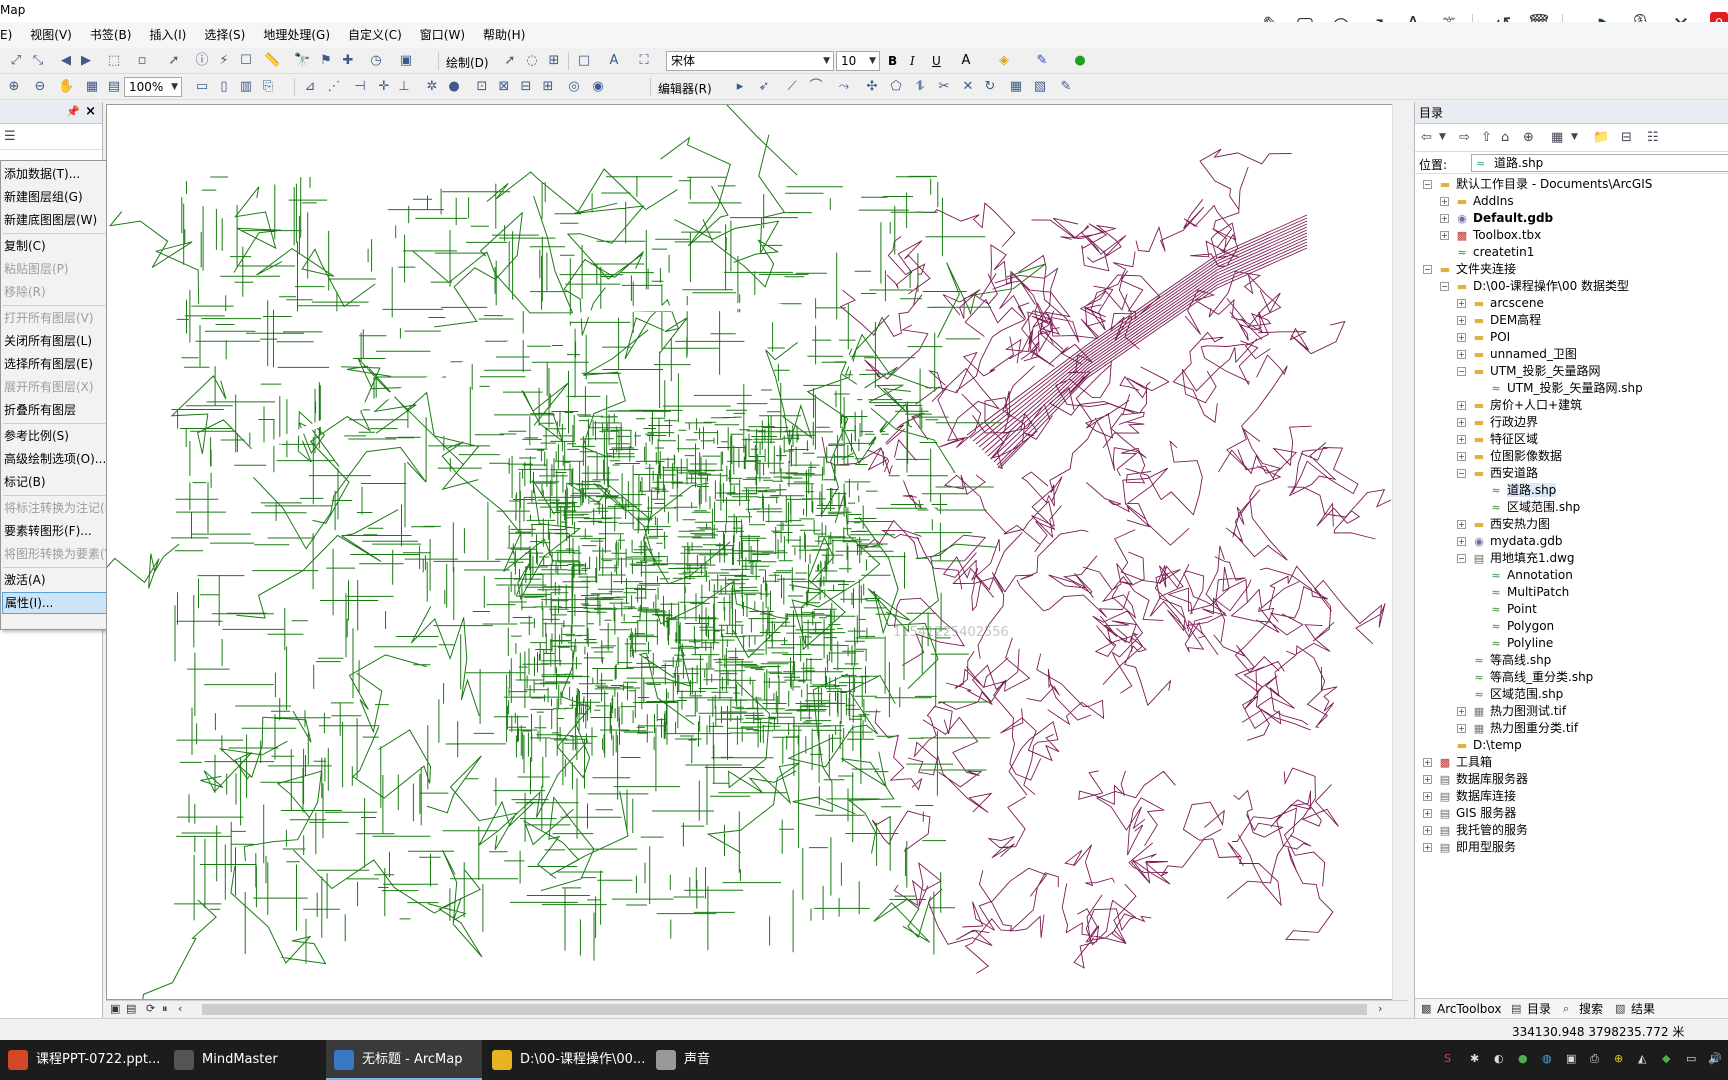  What do you see at coordinates (1500, 303) in the screenshot?
I see `catalog-tree-item: + ▬ arcscene` at bounding box center [1500, 303].